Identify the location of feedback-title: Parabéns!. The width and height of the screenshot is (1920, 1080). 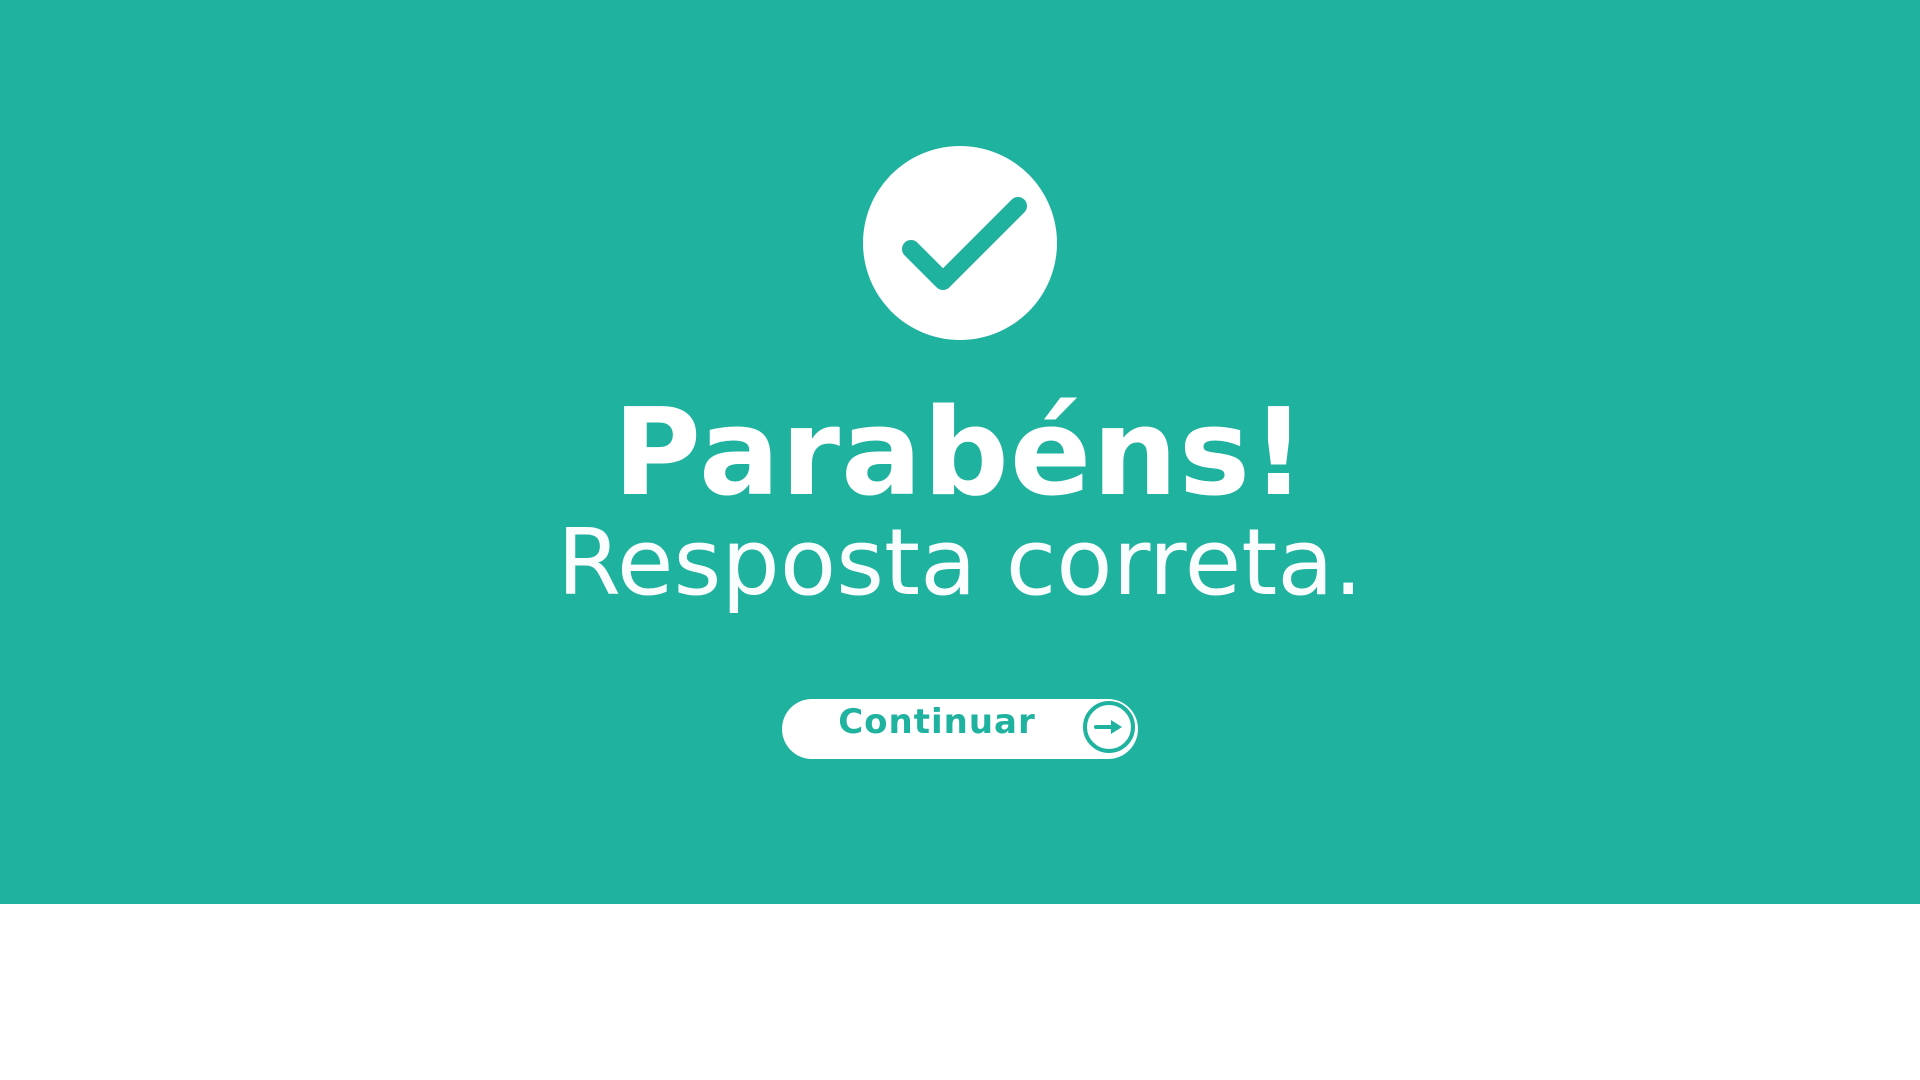
(960, 453).